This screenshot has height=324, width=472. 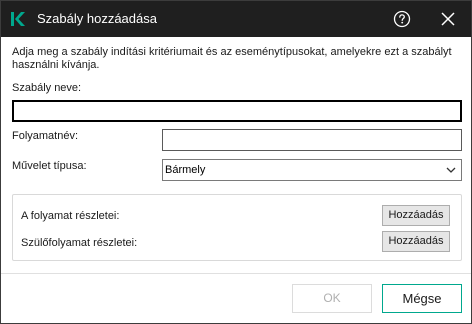 I want to click on kaspersky-logo-icon, so click(x=18, y=19).